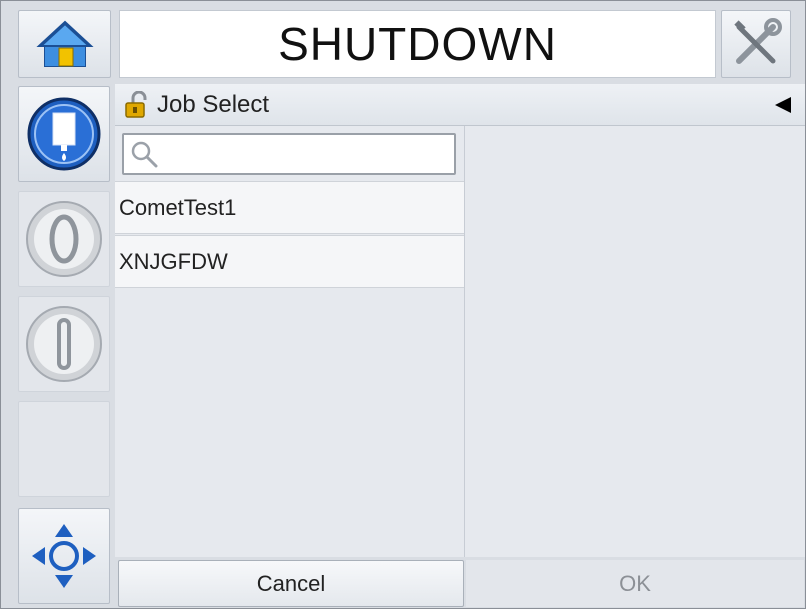  I want to click on stop-jet-button, so click(64, 344).